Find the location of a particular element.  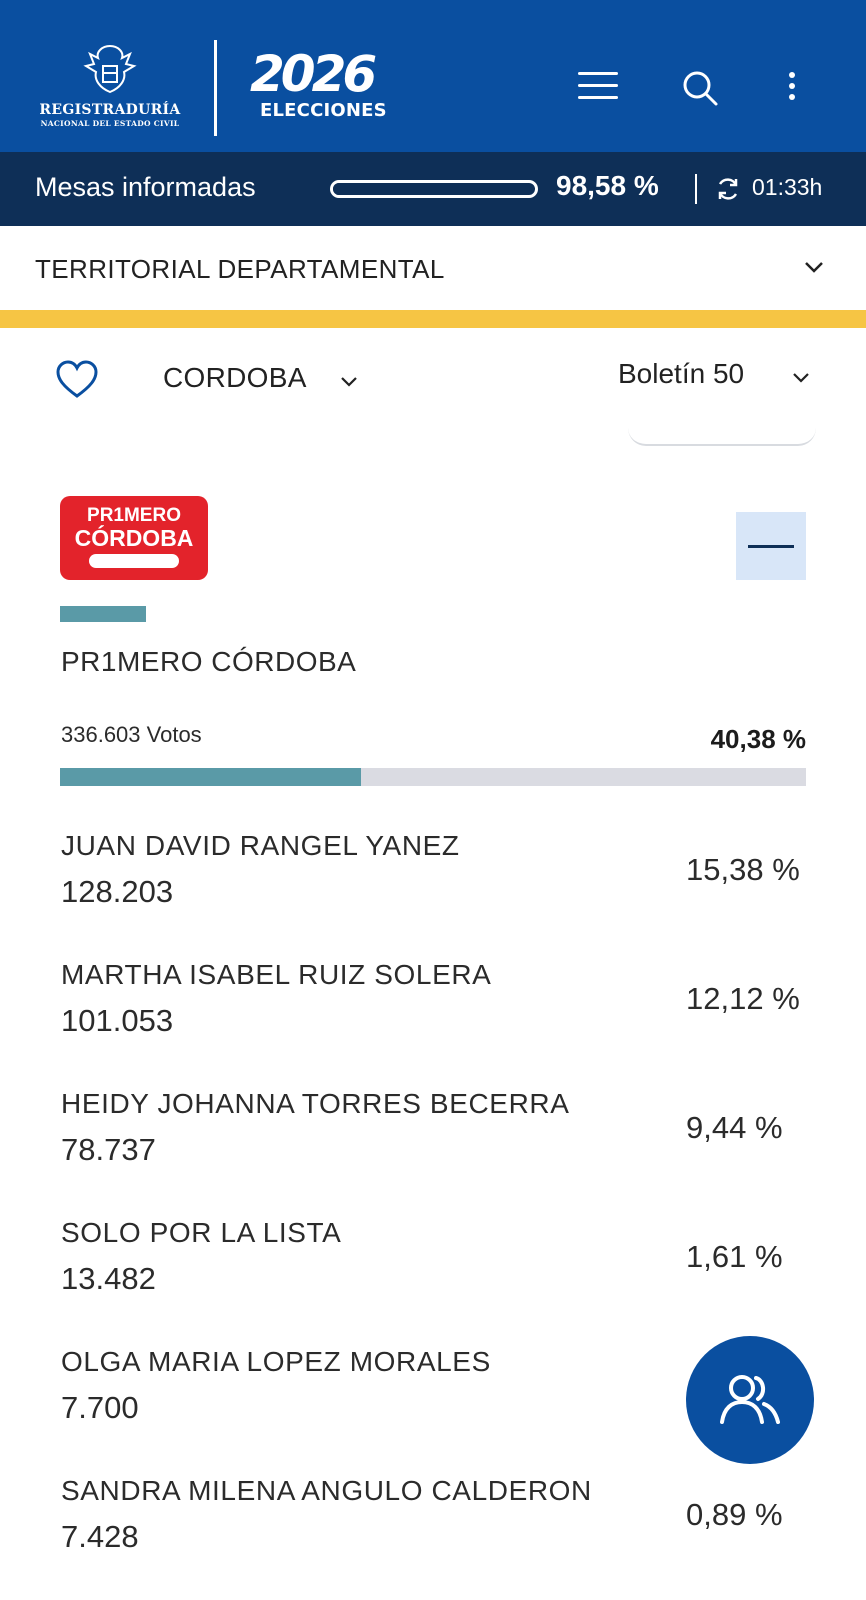

candidate-votes: 7.700 is located at coordinates (100, 1407).